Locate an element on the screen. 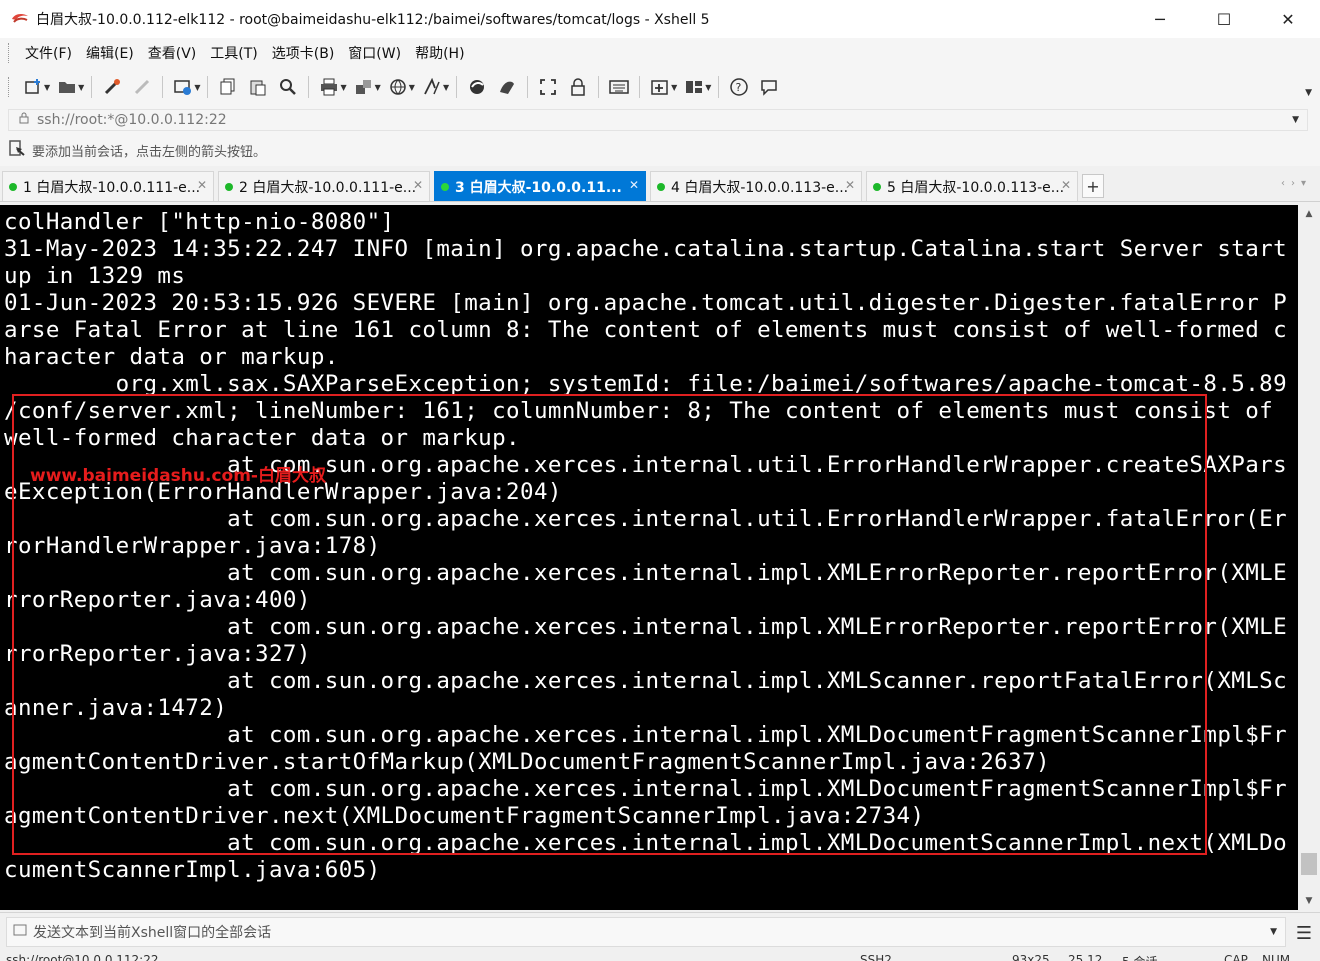  transfer-icon is located at coordinates (364, 87).